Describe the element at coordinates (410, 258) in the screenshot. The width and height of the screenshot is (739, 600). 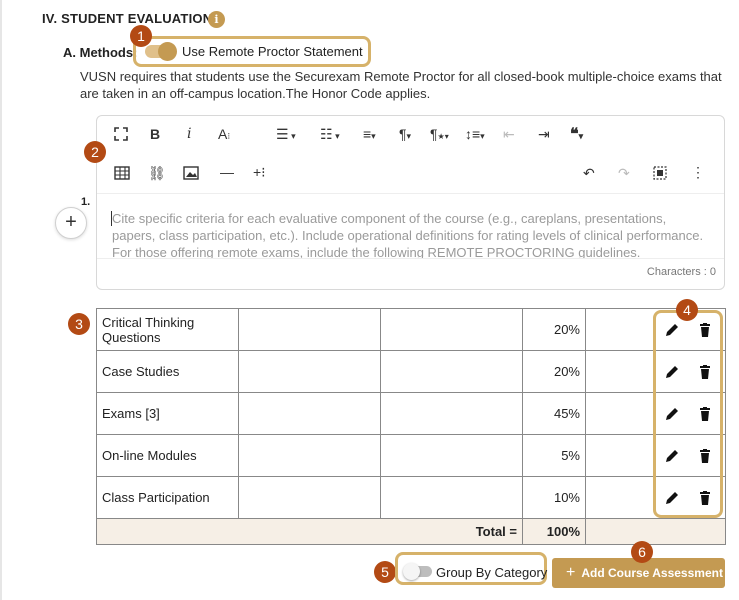
I see `editor-footer-divider` at that location.